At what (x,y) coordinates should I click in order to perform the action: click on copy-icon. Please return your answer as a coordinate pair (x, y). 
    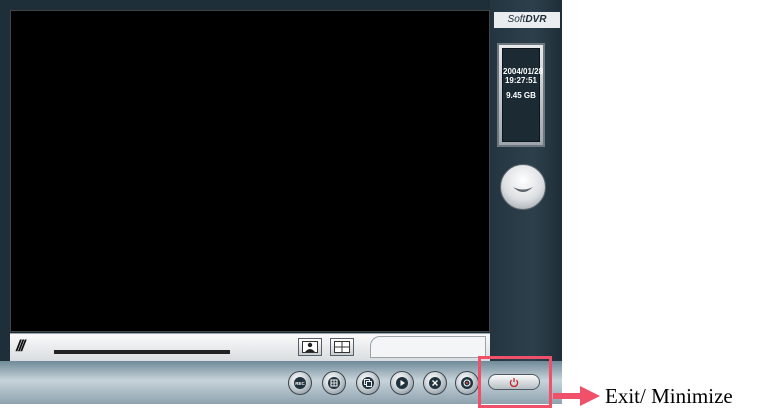
    Looking at the image, I should click on (368, 383).